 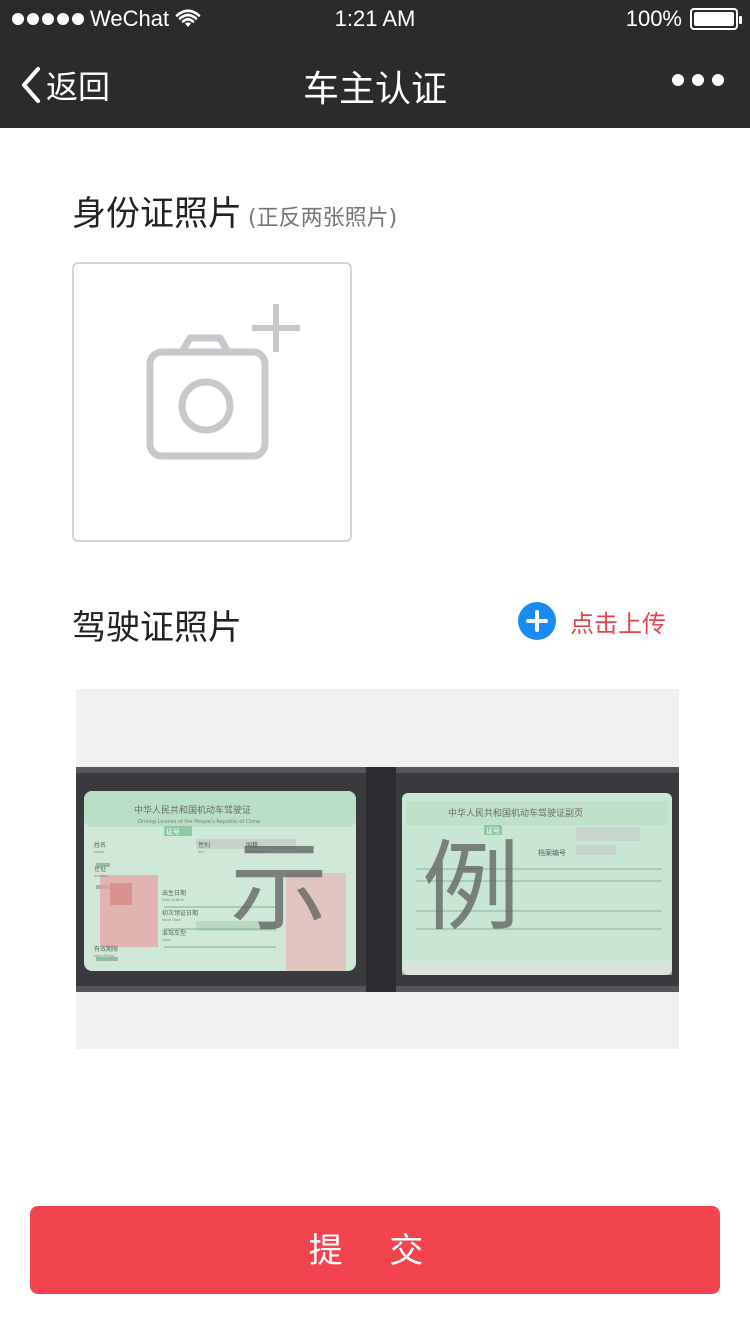 What do you see at coordinates (204, 845) in the screenshot?
I see `left-card-field-label: 性别` at bounding box center [204, 845].